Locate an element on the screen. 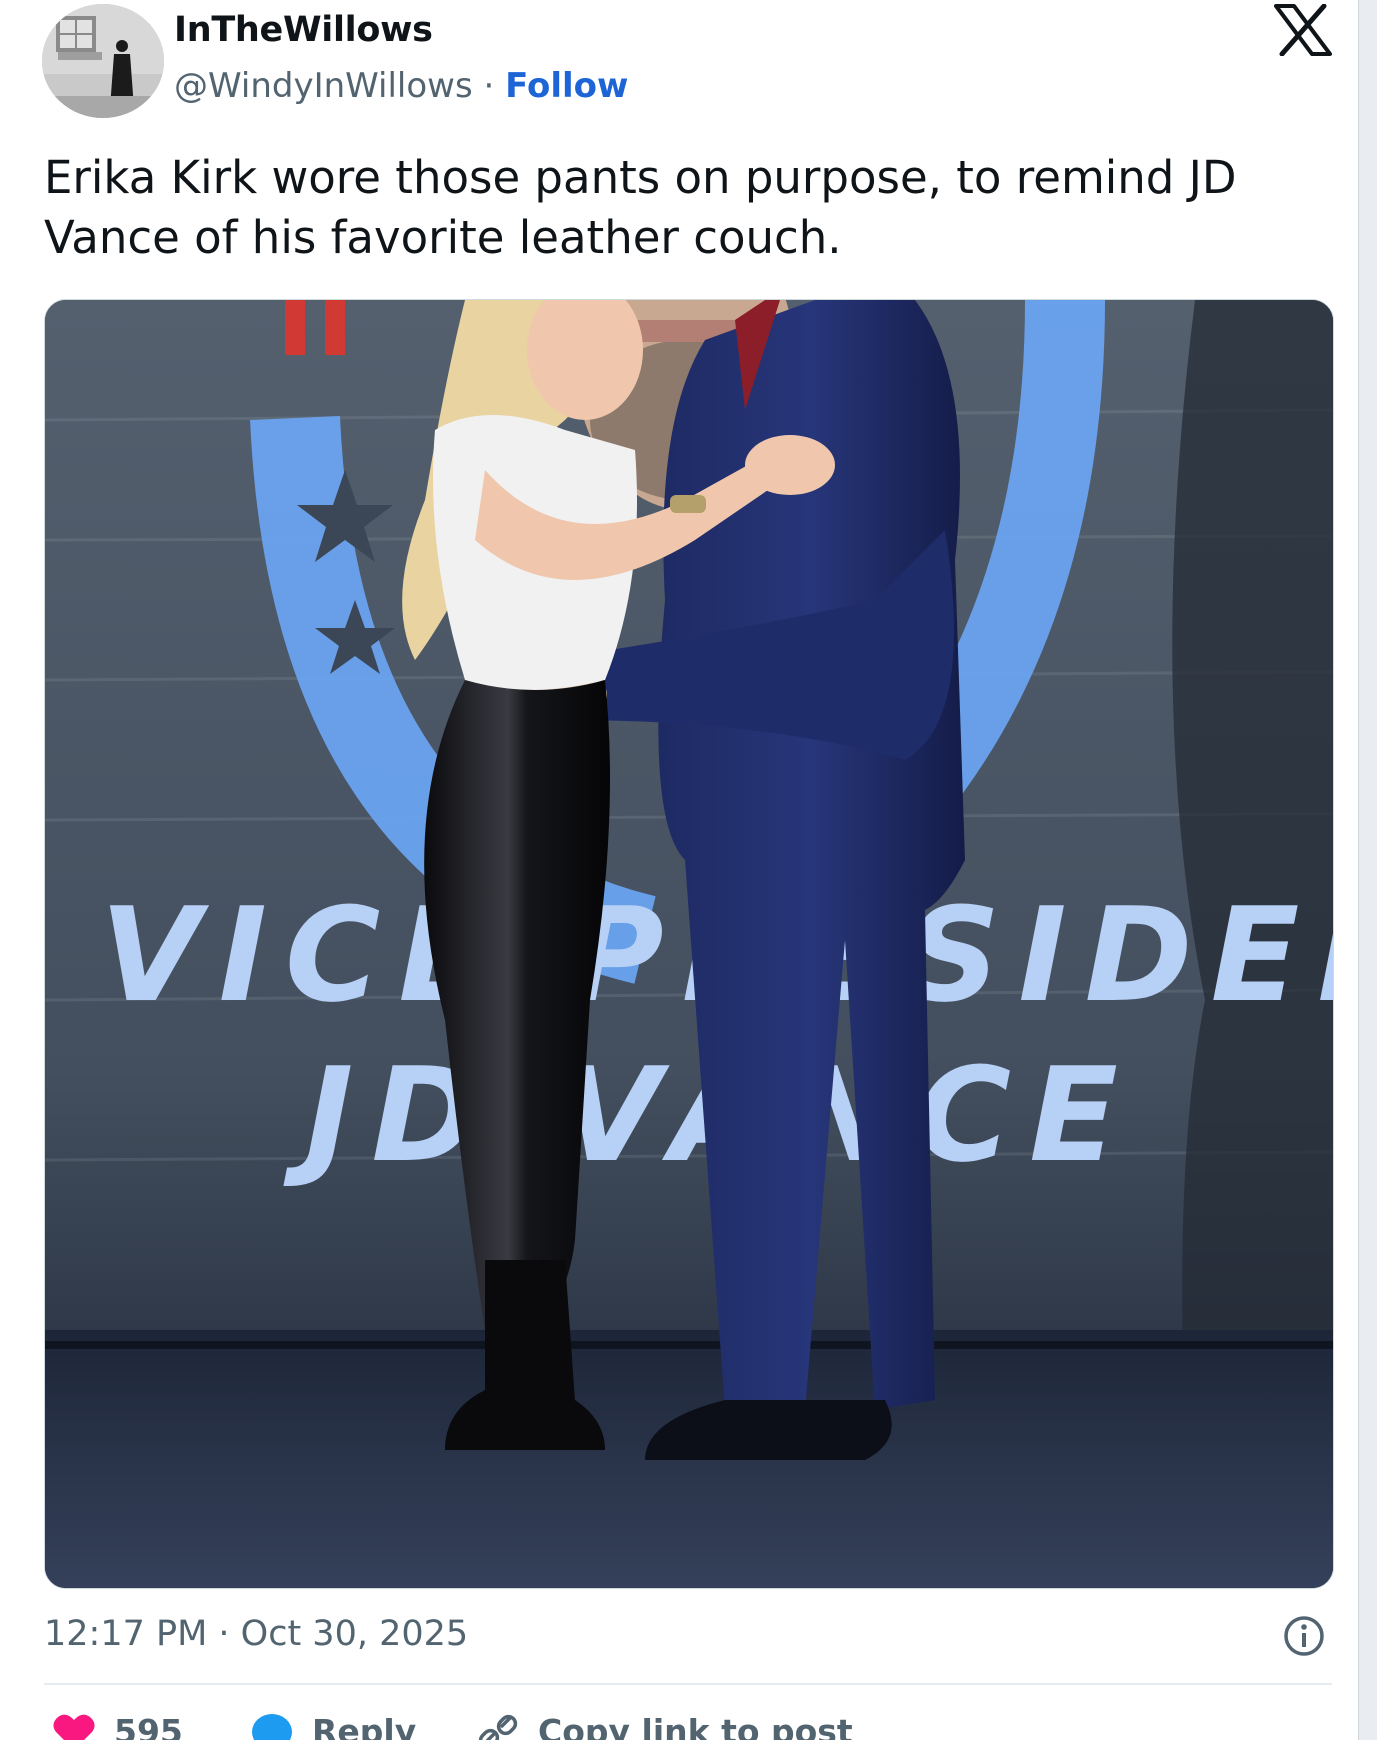 This screenshot has width=1377, height=1740. heart-icon is located at coordinates (74, 1726).